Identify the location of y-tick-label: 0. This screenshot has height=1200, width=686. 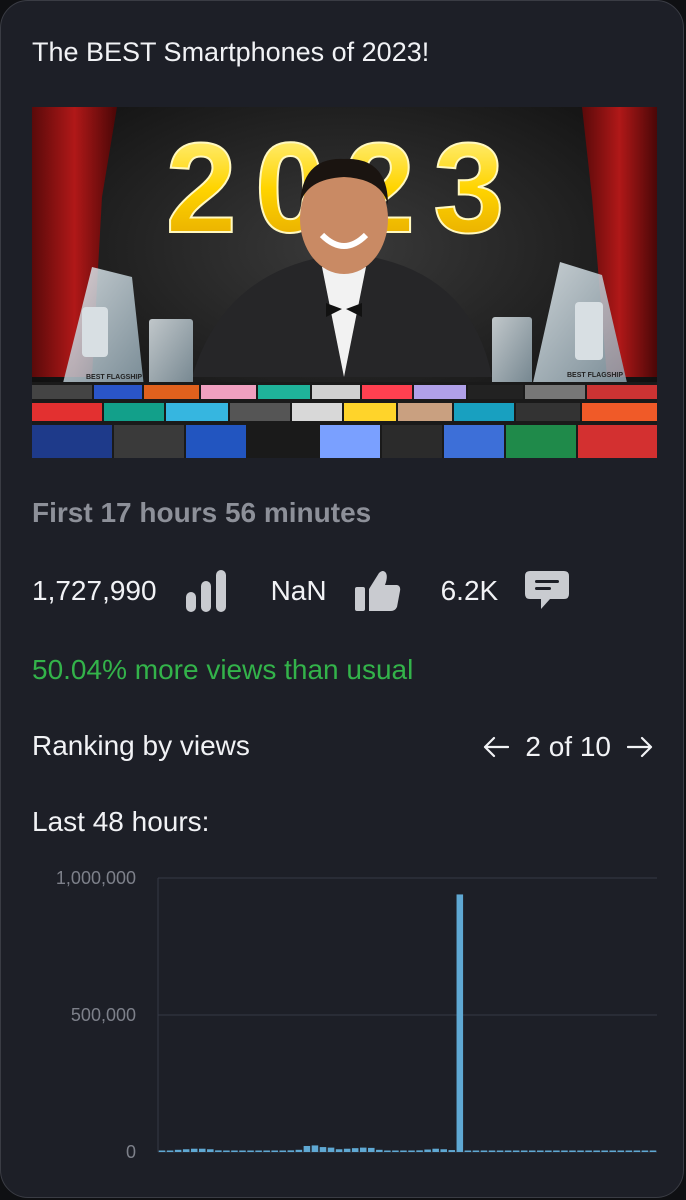
(131, 1152).